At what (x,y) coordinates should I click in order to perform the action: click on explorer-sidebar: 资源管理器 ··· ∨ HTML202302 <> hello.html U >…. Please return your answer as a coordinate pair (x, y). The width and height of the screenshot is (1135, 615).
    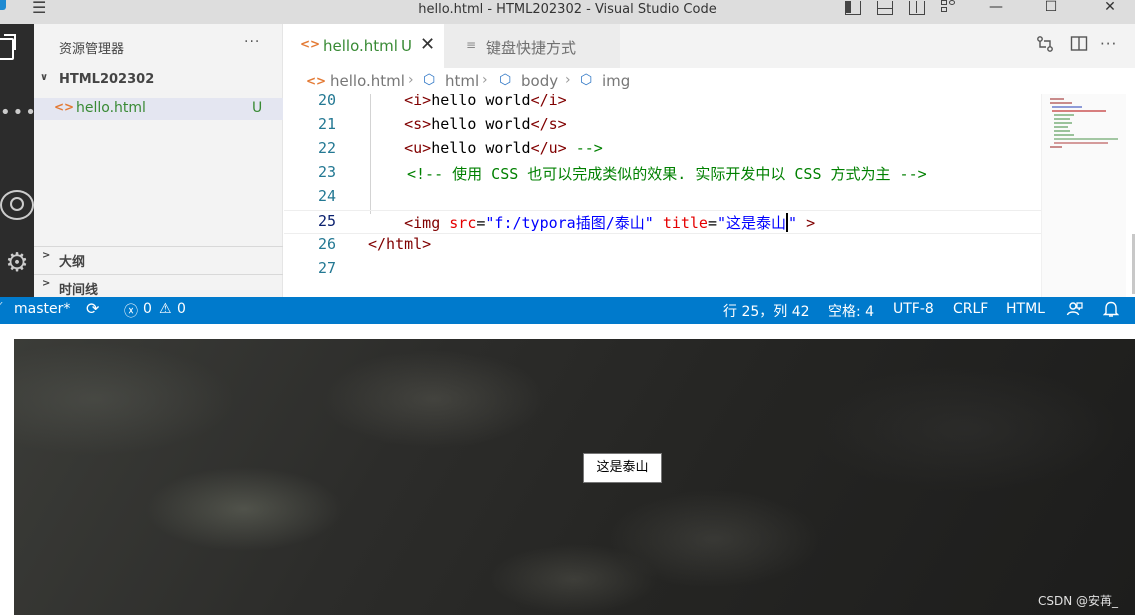
    Looking at the image, I should click on (158, 161).